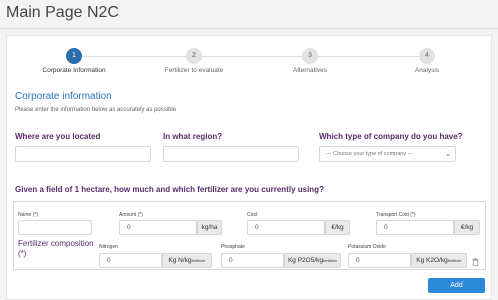 The width and height of the screenshot is (498, 300). What do you see at coordinates (74, 70) in the screenshot?
I see `step-label: Corporate Information` at bounding box center [74, 70].